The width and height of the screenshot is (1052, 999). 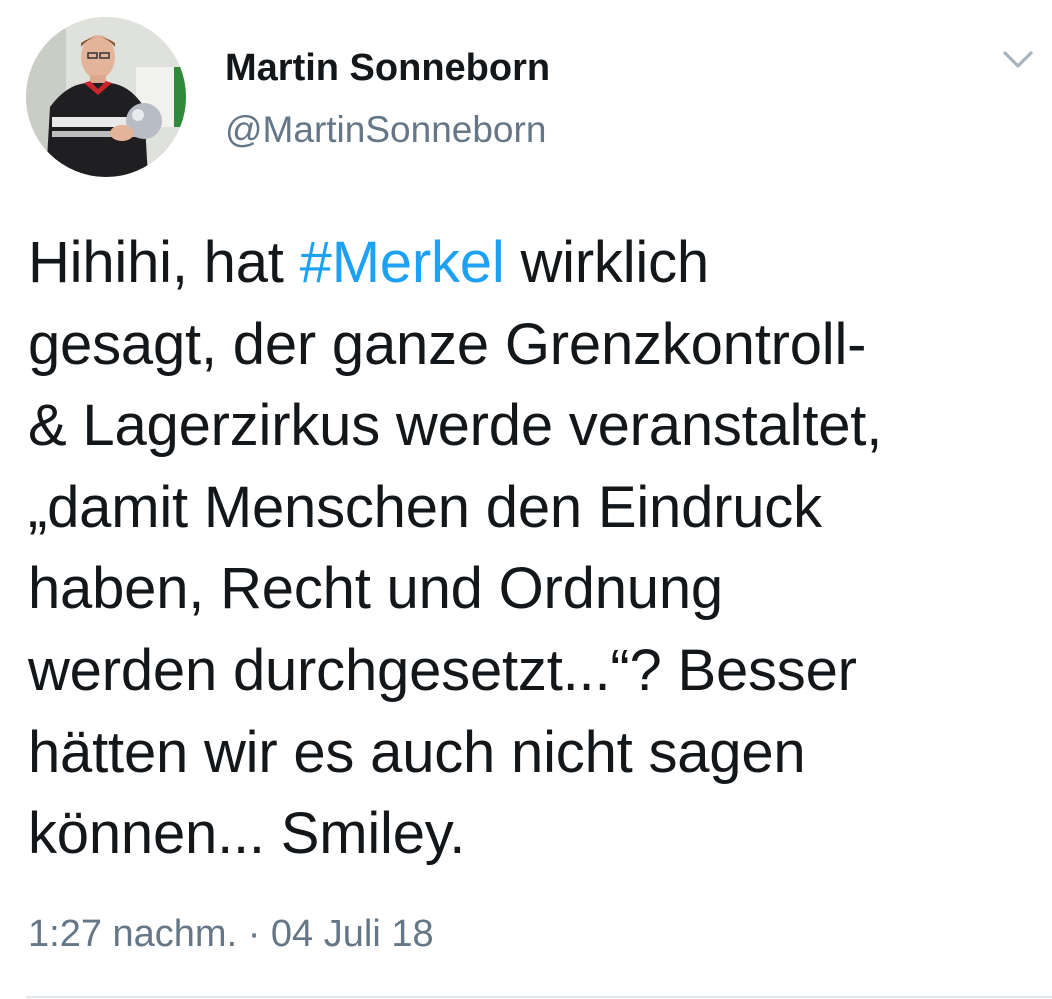 What do you see at coordinates (375, 589) in the screenshot?
I see `tweet-line: haben, Recht und Ordnung` at bounding box center [375, 589].